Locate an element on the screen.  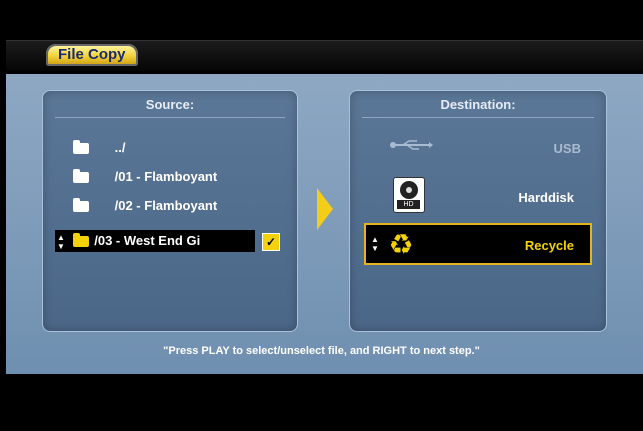
list-item: /02 - Flamboyant is located at coordinates (145, 206).